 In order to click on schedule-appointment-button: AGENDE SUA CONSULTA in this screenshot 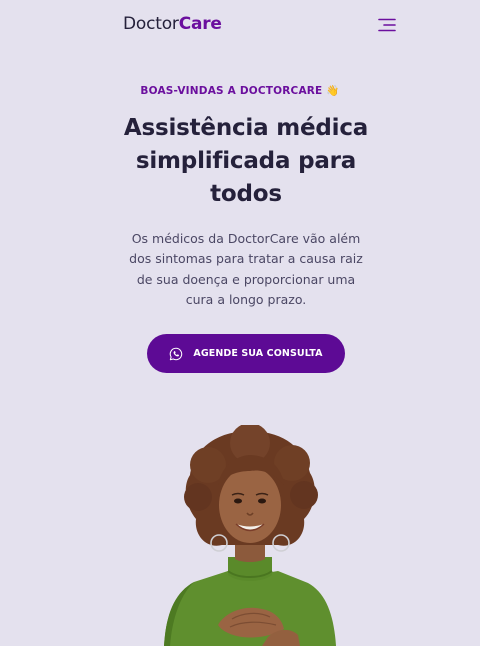, I will do `click(246, 353)`.